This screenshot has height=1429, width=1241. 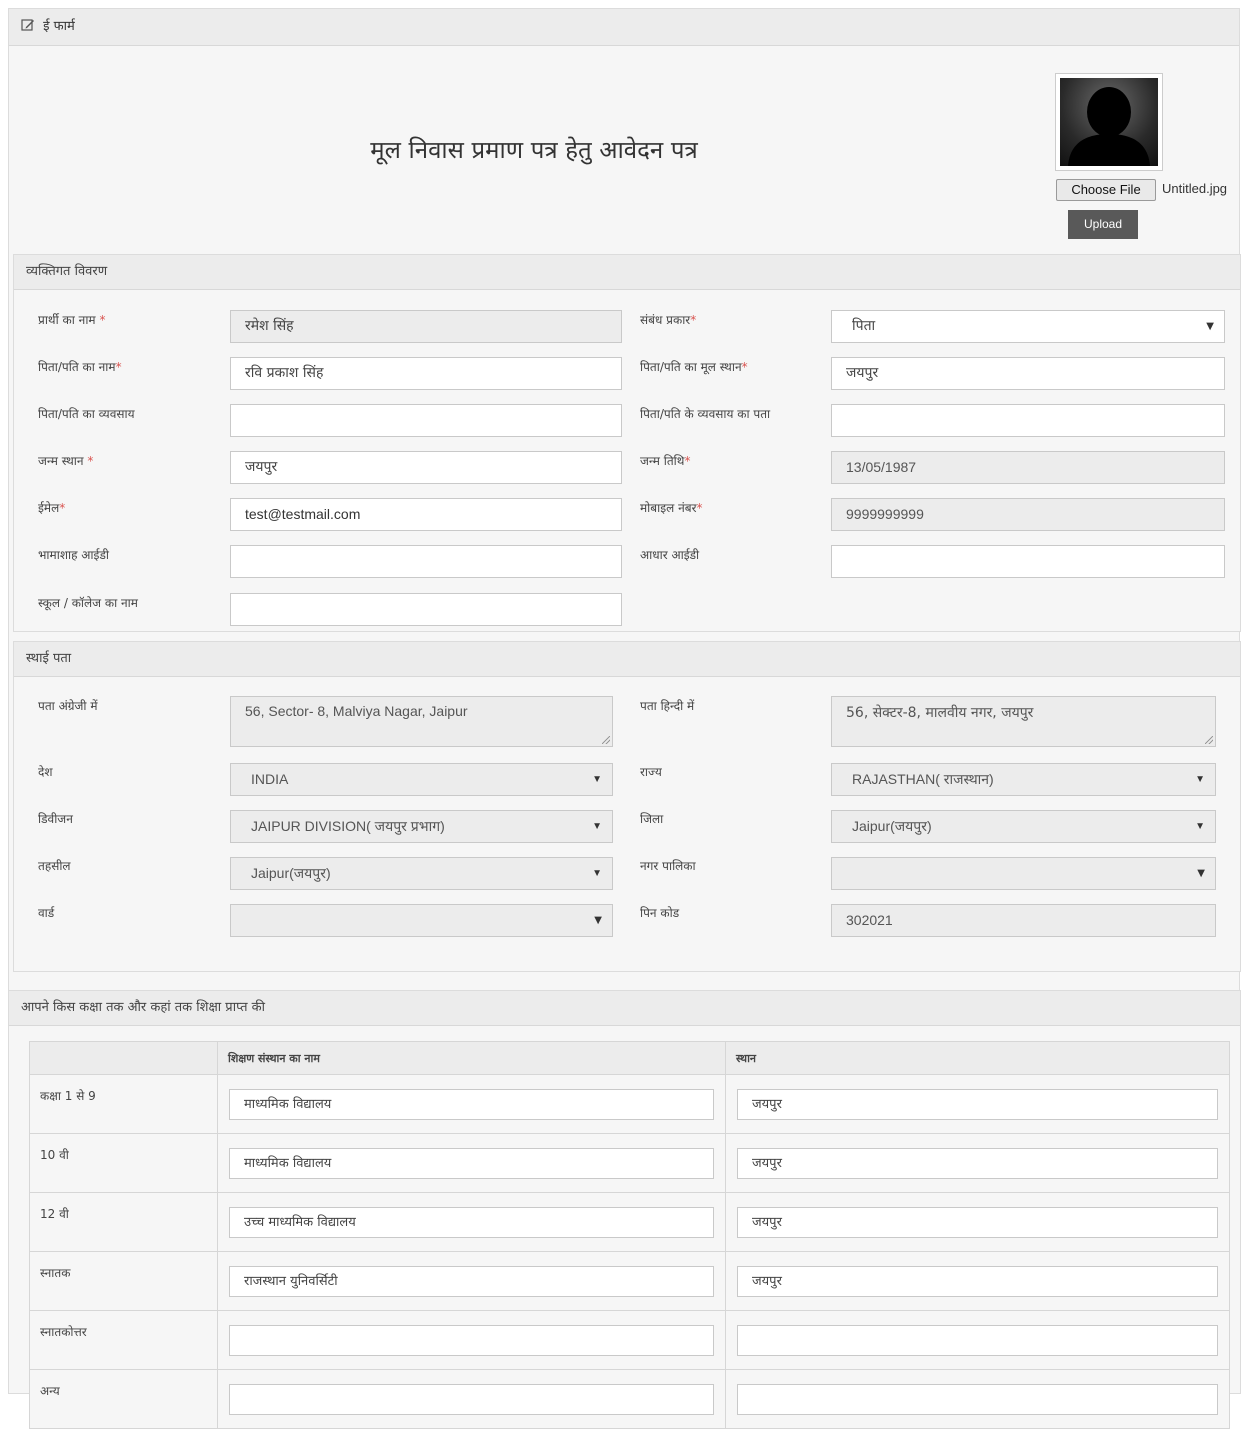 What do you see at coordinates (1028, 514) in the screenshot?
I see `mobile-input: 9999999999` at bounding box center [1028, 514].